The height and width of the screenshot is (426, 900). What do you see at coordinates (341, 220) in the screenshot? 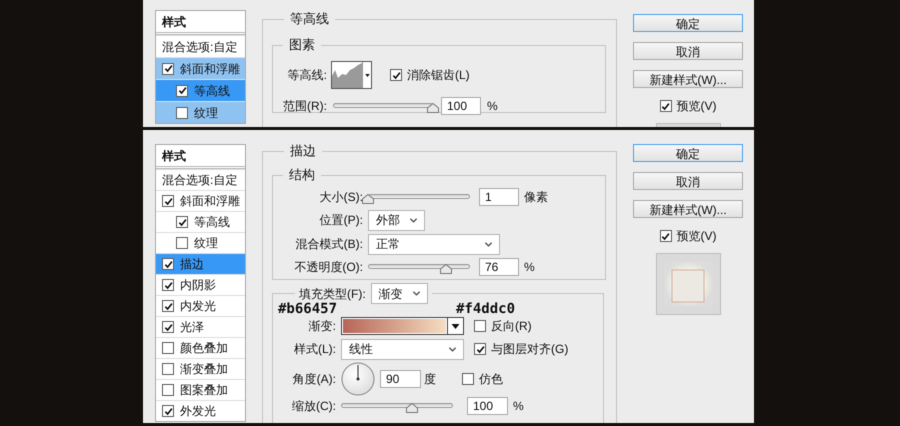
I see `field-label: 位置(P):` at bounding box center [341, 220].